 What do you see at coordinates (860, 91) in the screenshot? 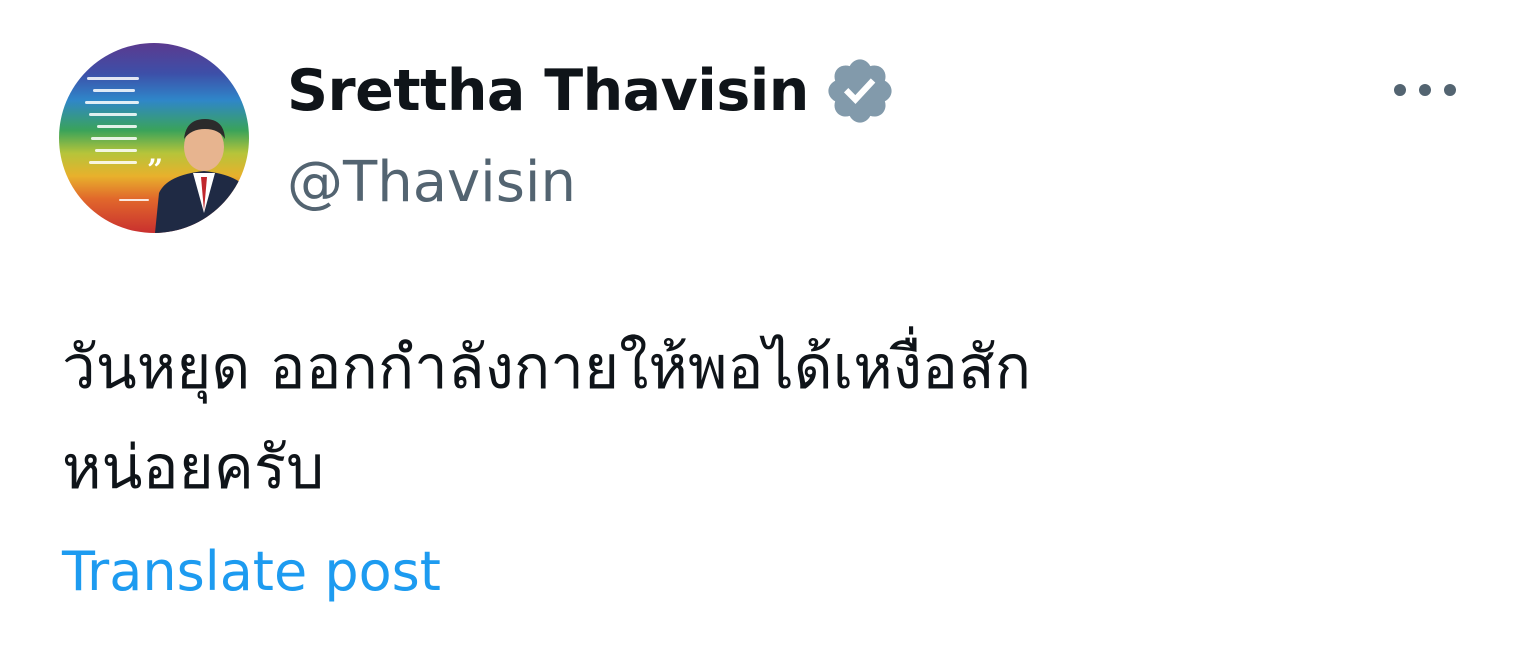
I see `verified-badge-icon` at bounding box center [860, 91].